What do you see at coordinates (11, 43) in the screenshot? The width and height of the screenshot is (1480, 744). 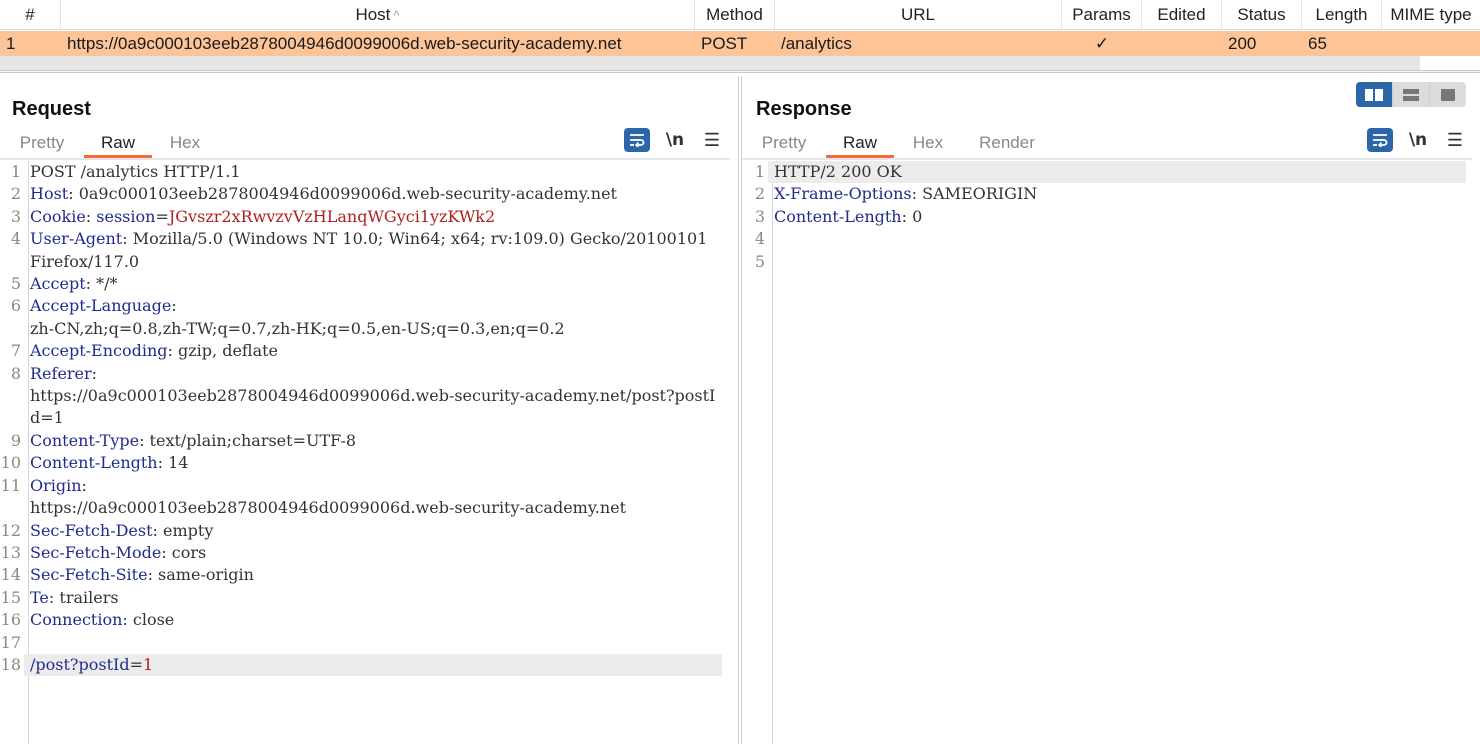 I see `cell-number: 1` at bounding box center [11, 43].